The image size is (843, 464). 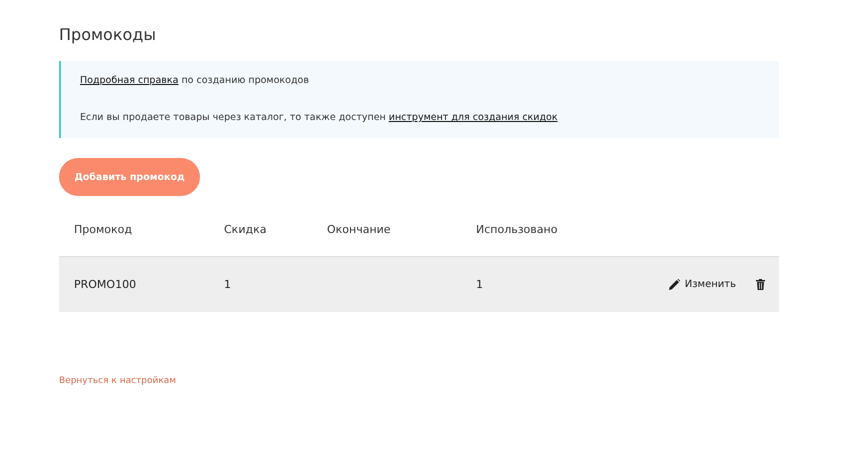 I want to click on edit-link: Изменить, so click(x=702, y=284).